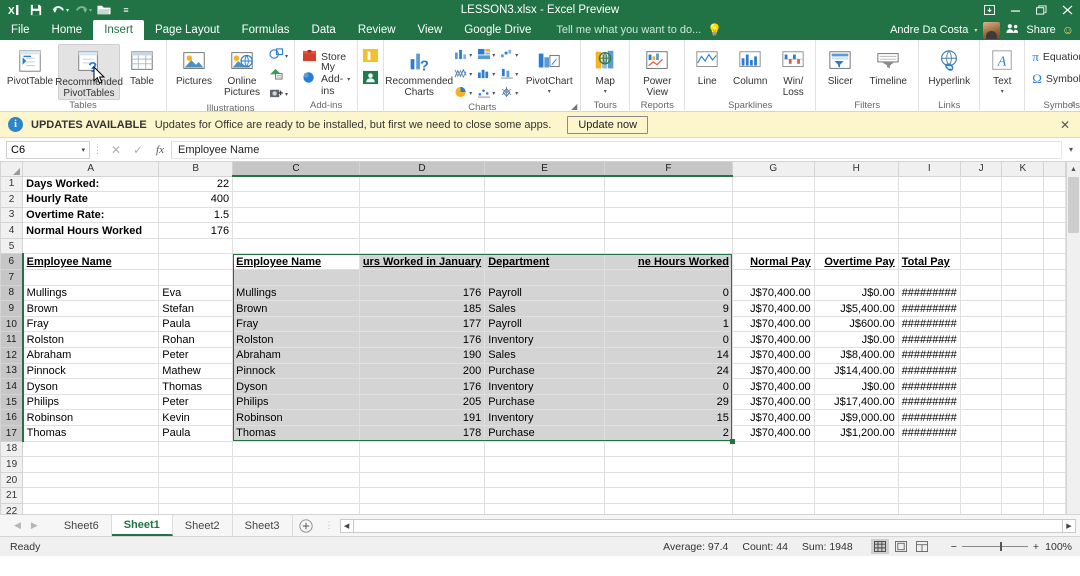  I want to click on cell-F20, so click(668, 480).